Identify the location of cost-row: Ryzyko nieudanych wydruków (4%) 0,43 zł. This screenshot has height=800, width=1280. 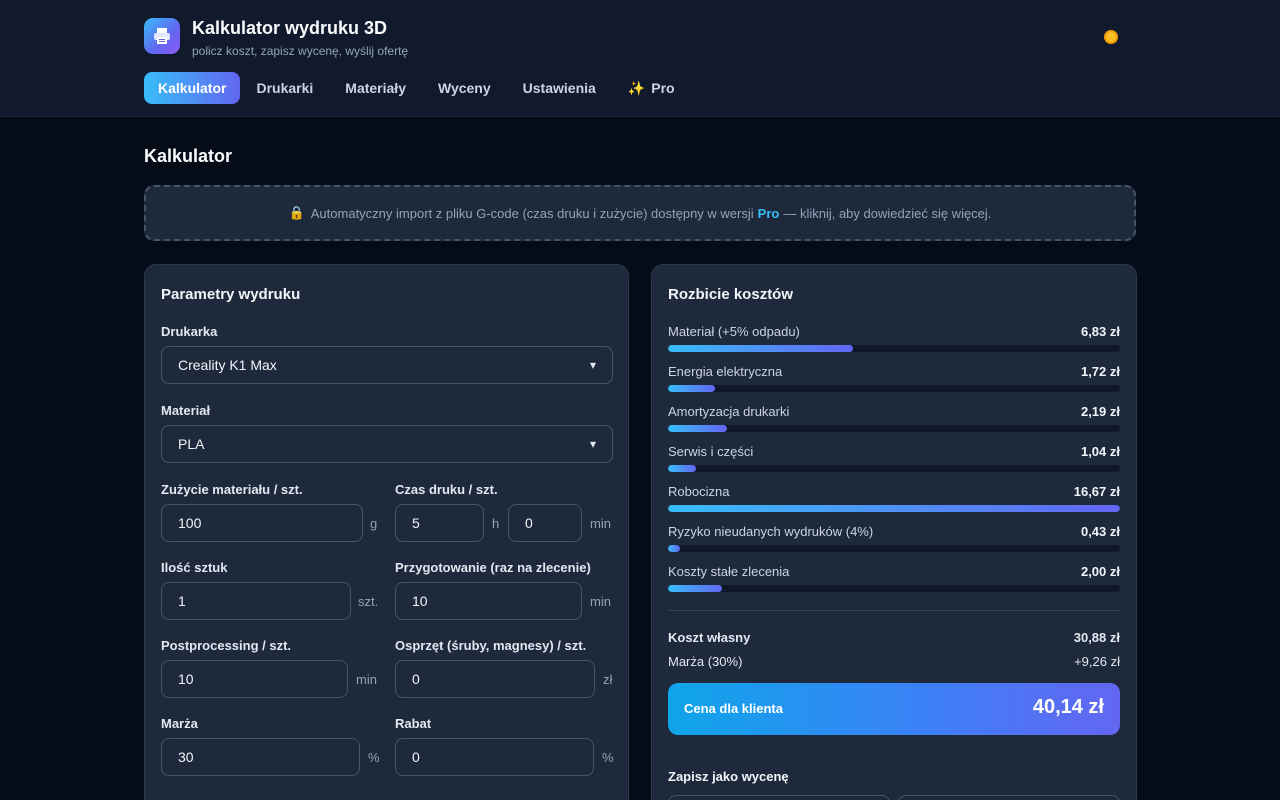
(894, 540).